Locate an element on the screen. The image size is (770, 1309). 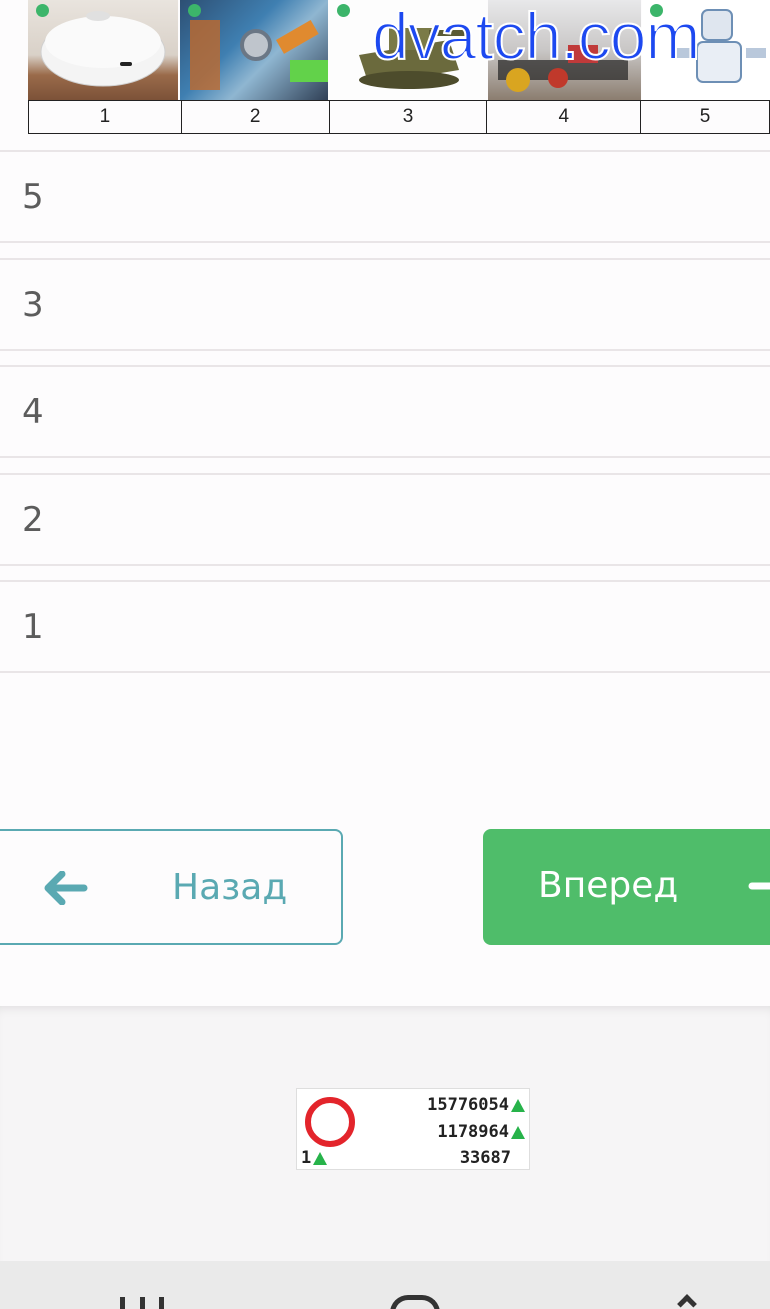
answer-row: 2 is located at coordinates (385, 519).